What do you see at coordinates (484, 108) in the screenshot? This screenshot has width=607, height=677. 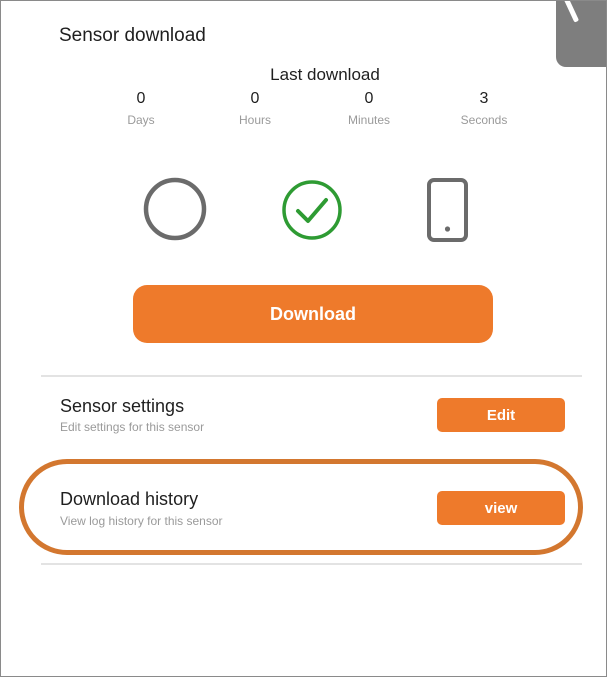 I see `counter-seconds: 3 Seconds` at bounding box center [484, 108].